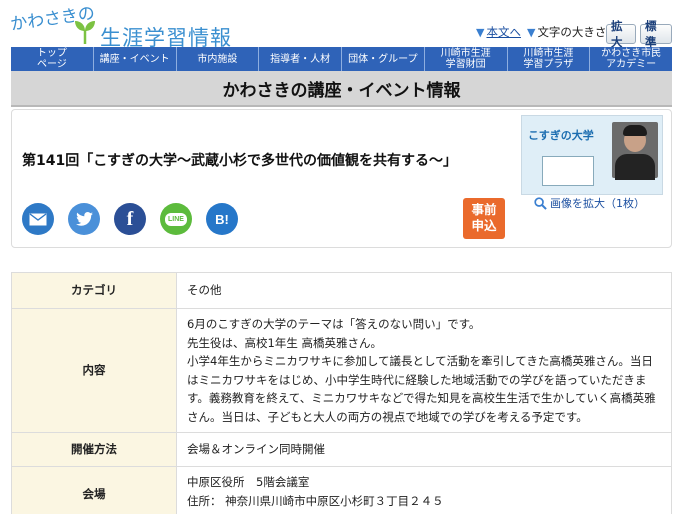 The width and height of the screenshot is (685, 514). Describe the element at coordinates (135, 59) in the screenshot. I see `nav-item-courses-events: 講座・イベント` at that location.